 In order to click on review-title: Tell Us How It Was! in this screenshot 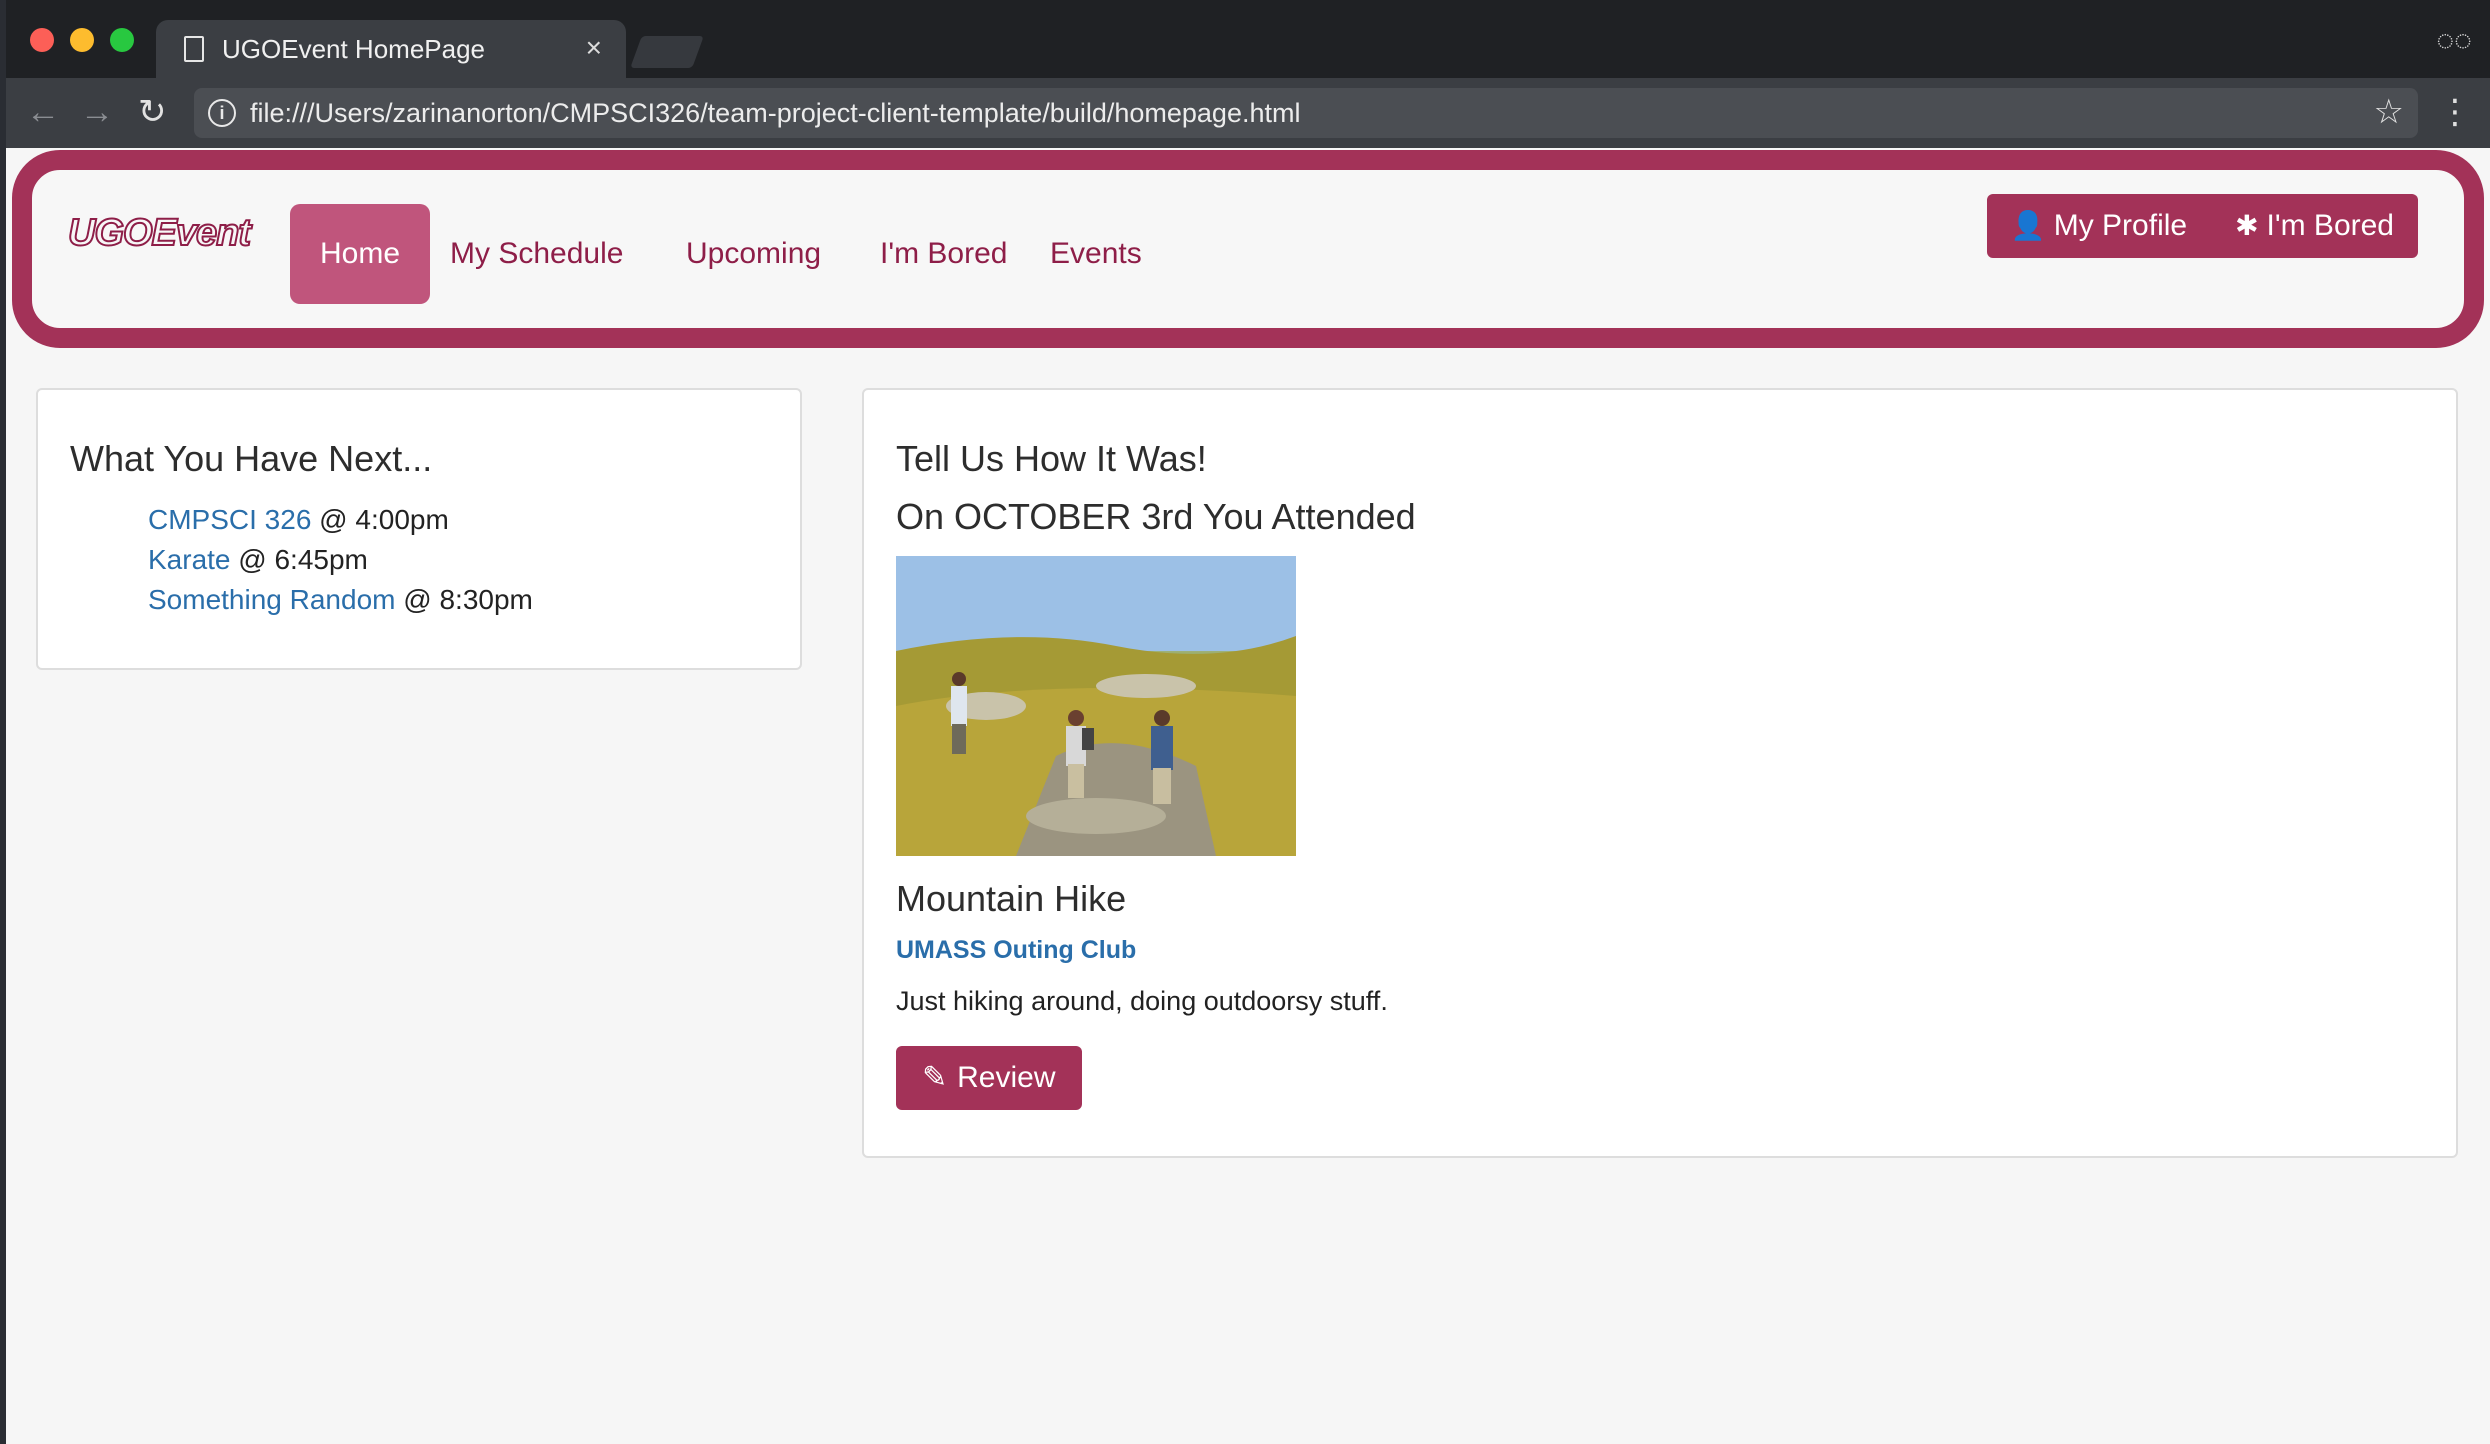, I will do `click(1051, 458)`.